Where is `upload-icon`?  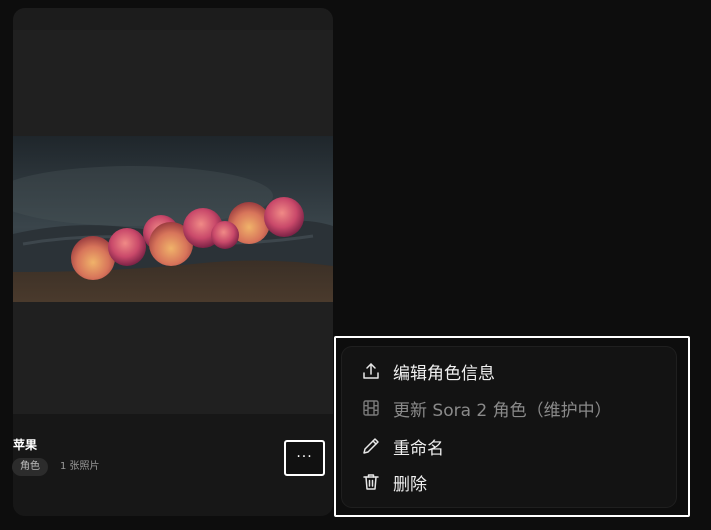 upload-icon is located at coordinates (371, 371).